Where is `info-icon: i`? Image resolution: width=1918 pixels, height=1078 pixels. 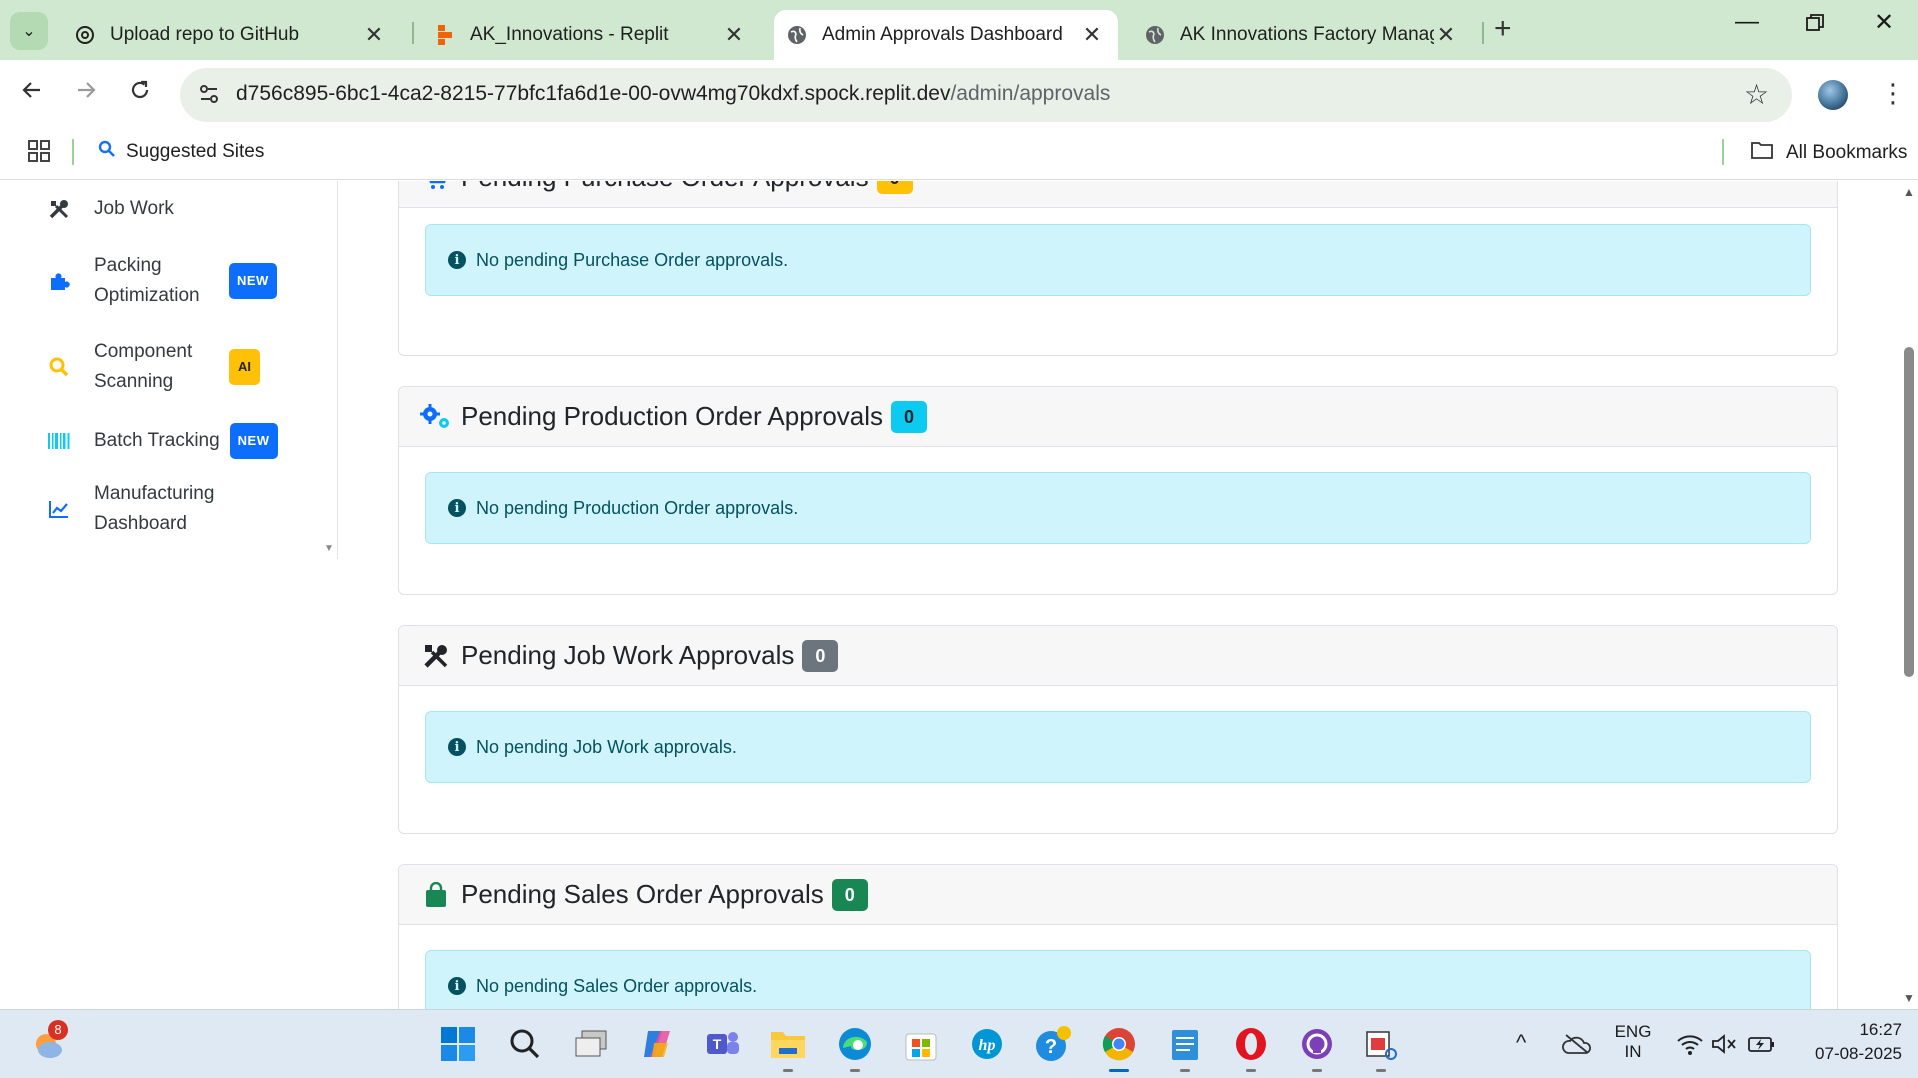
info-icon: i is located at coordinates (457, 986).